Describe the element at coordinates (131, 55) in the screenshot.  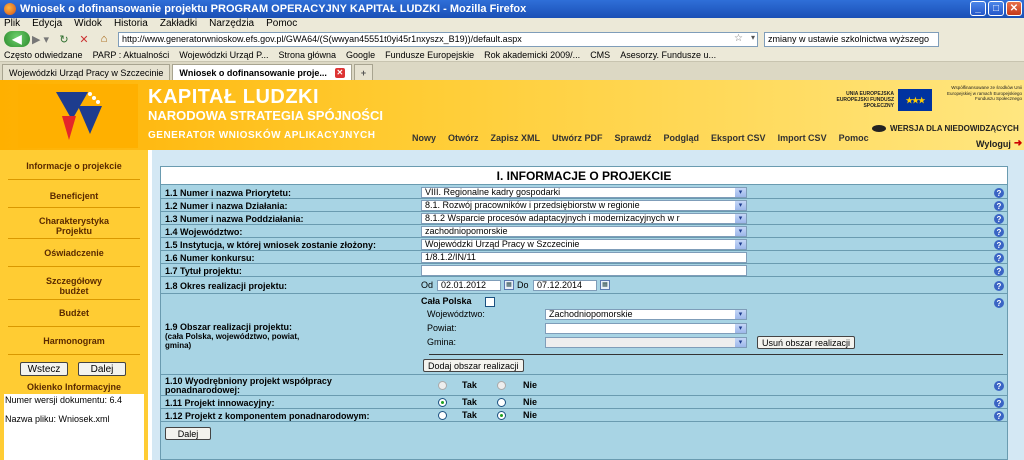
I see `bookmark-item: PARP : Aktualności` at that location.